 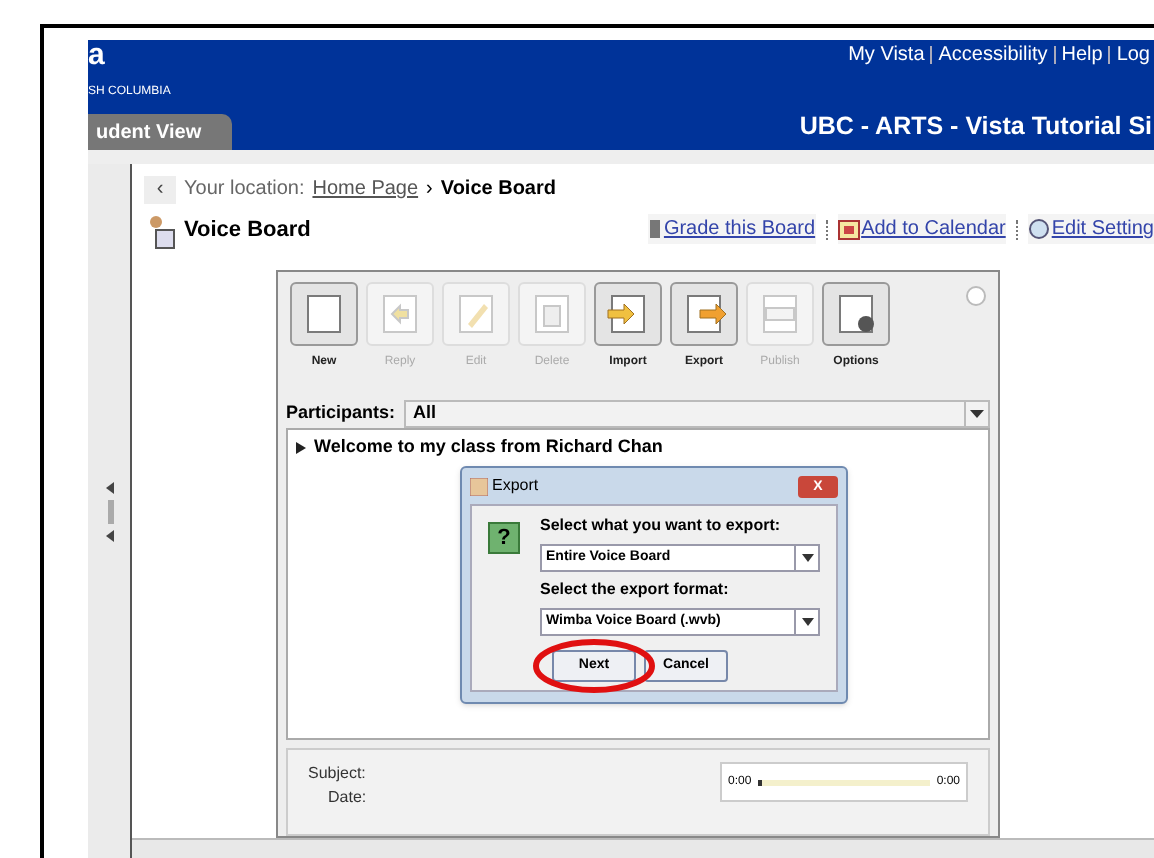 What do you see at coordinates (635, 590) in the screenshot?
I see `dialog-prompt: Select the export format:` at bounding box center [635, 590].